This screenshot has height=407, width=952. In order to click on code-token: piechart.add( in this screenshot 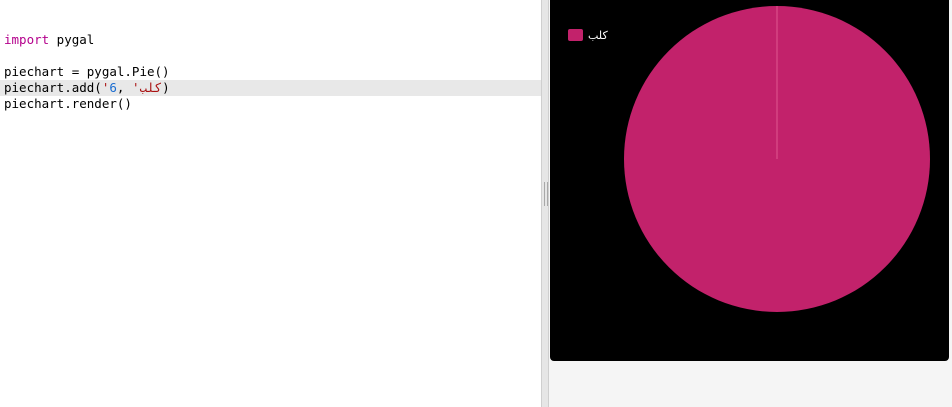, I will do `click(53, 87)`.